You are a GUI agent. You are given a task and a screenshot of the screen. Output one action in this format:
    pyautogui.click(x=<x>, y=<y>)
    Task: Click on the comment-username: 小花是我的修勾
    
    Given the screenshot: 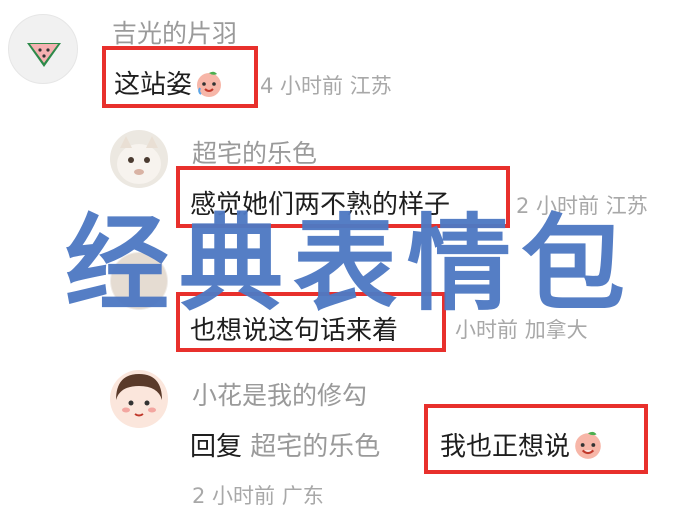 What is the action you would take?
    pyautogui.click(x=279, y=394)
    